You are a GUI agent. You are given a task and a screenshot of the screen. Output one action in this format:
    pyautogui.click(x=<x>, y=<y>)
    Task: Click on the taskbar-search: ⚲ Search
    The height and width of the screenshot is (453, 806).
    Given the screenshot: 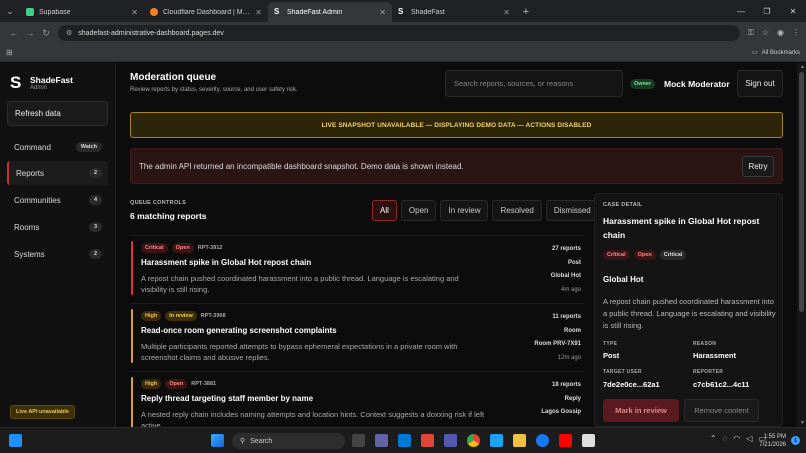 What is the action you would take?
    pyautogui.click(x=288, y=441)
    